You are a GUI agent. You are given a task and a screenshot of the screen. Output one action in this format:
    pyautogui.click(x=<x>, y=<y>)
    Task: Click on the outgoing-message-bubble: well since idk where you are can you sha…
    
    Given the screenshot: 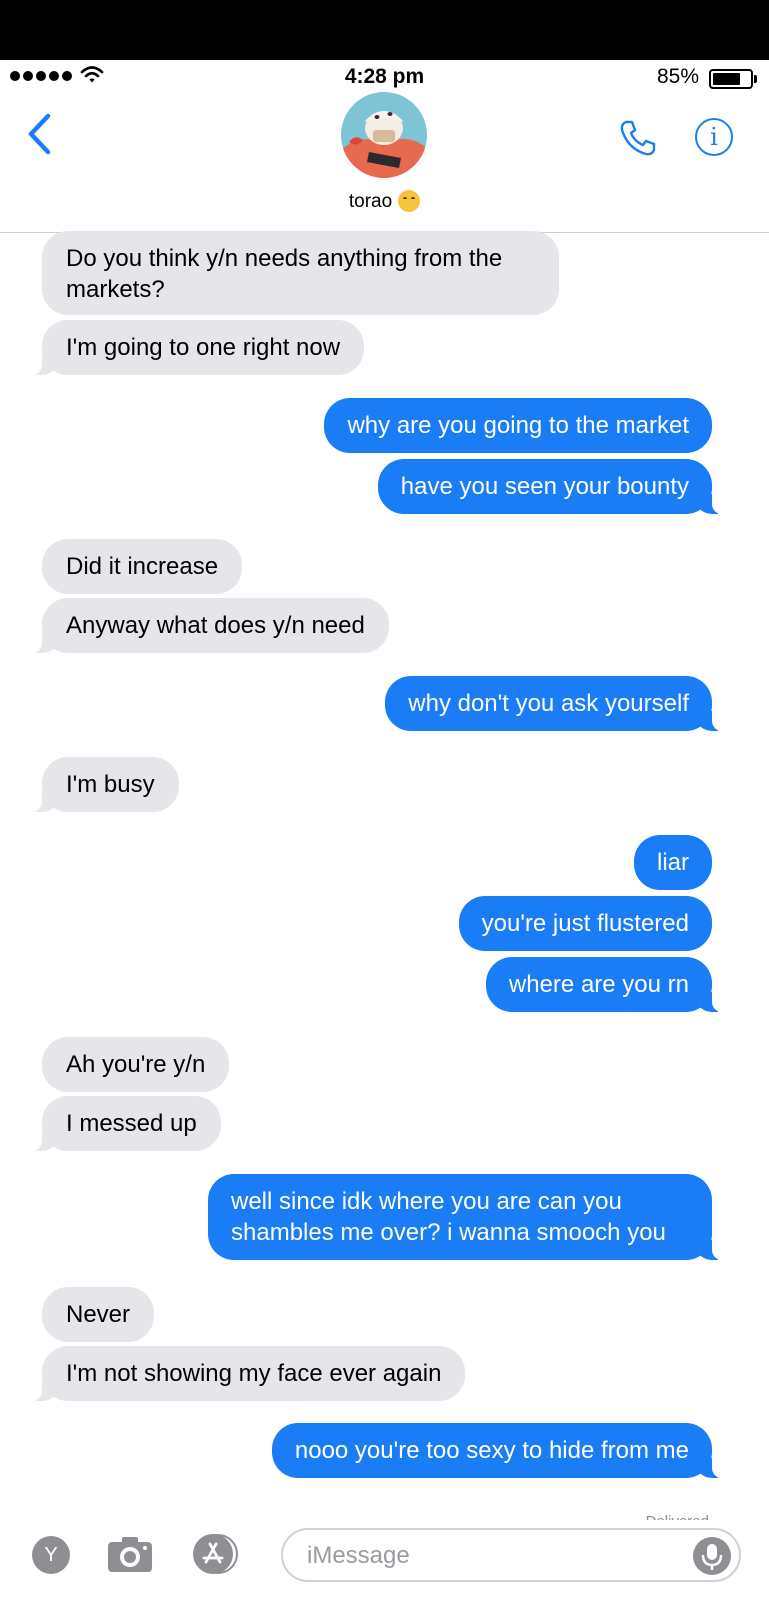 What is the action you would take?
    pyautogui.click(x=467, y=1217)
    